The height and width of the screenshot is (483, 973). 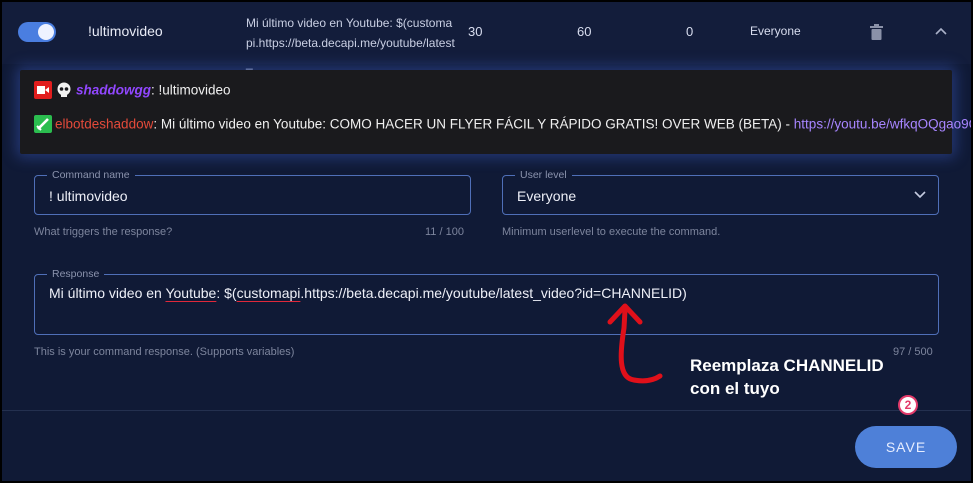 What do you see at coordinates (787, 365) in the screenshot?
I see `annotation-line: Reemplaza CHANNELID` at bounding box center [787, 365].